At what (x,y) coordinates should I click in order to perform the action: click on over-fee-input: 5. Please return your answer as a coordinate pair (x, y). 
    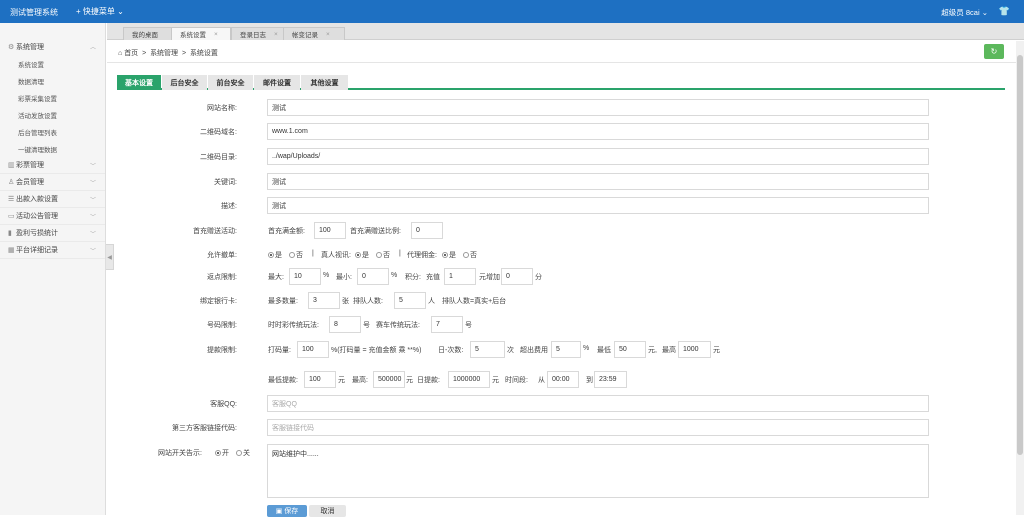
    Looking at the image, I should click on (566, 349).